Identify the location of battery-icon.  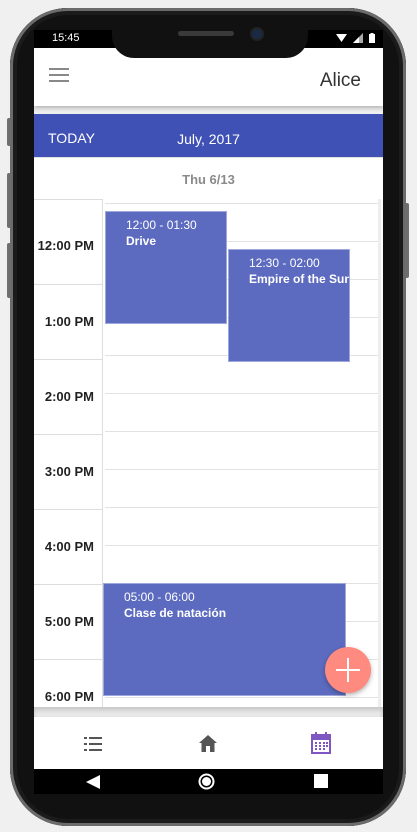
(372, 38).